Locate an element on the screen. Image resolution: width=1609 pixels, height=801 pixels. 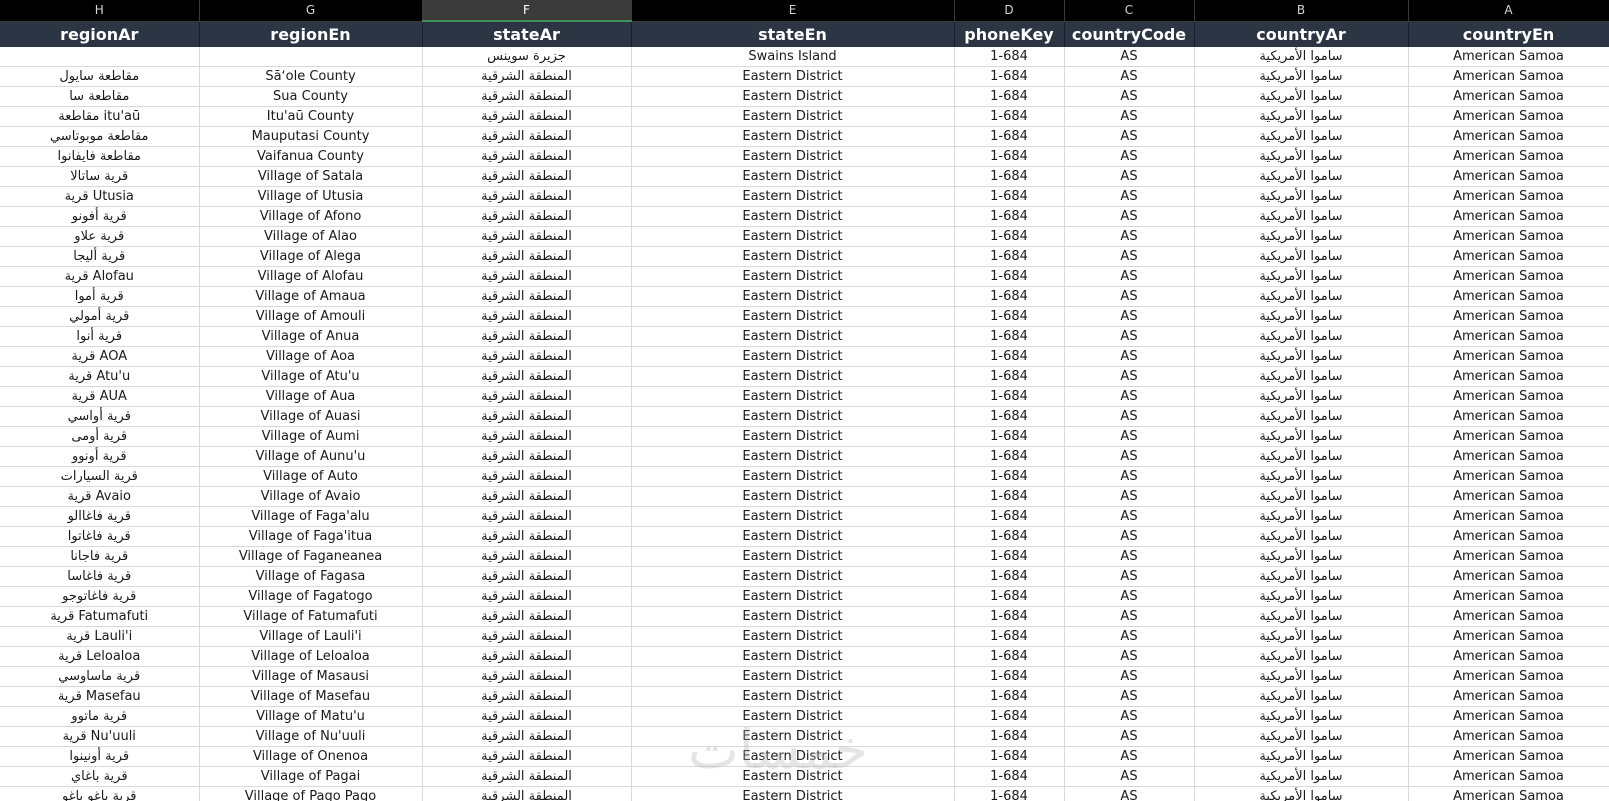
cell-regionar: قرية أومى is located at coordinates (100, 436).